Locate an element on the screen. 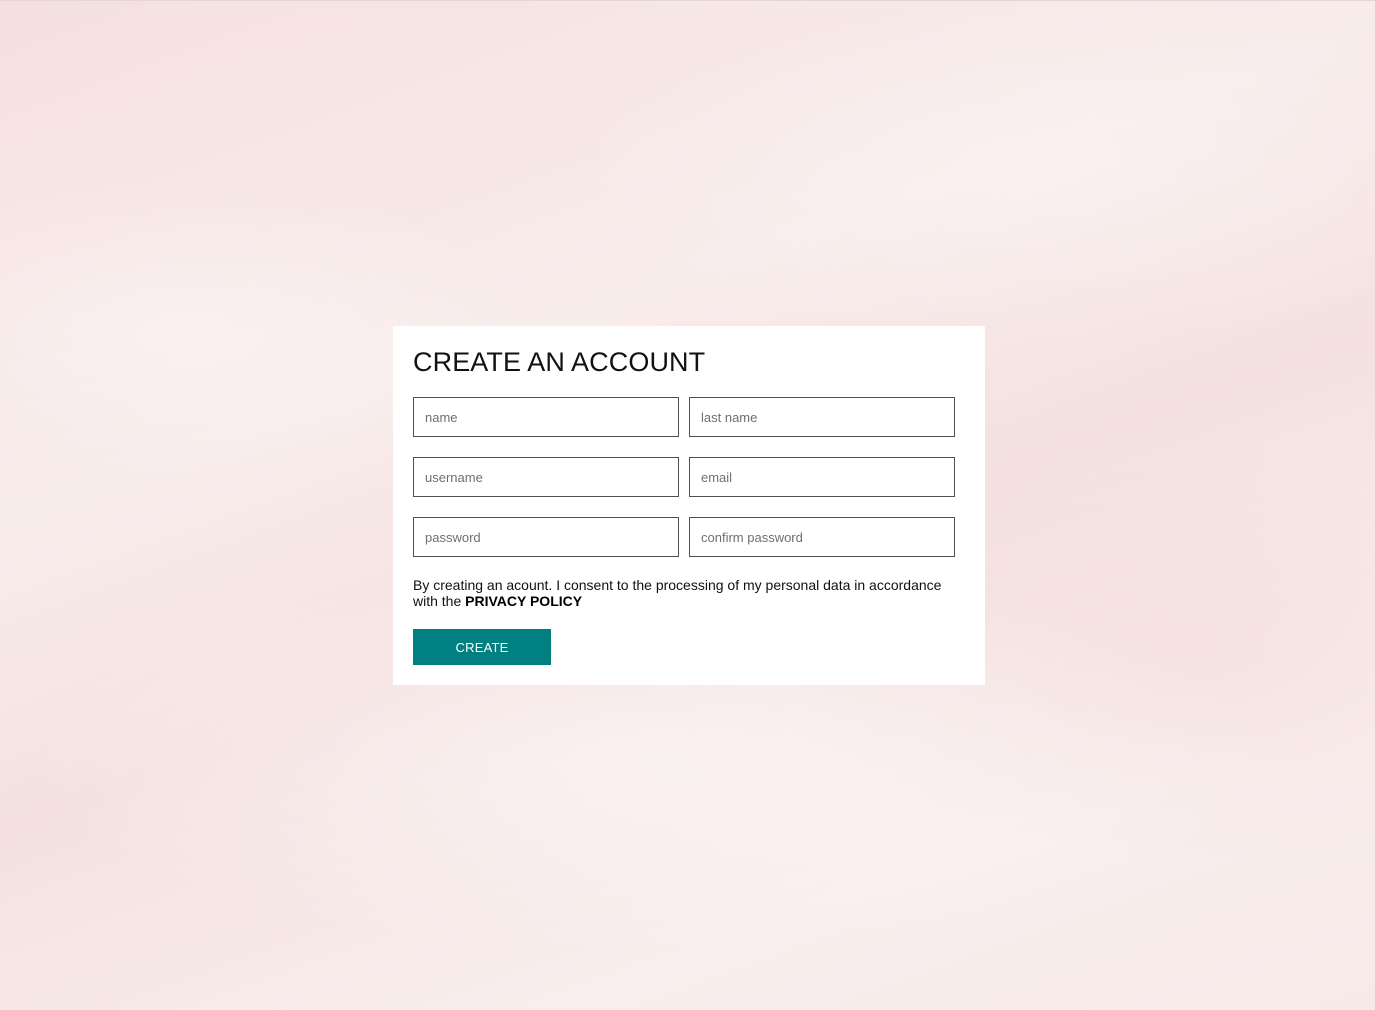 The image size is (1375, 1010). password-input is located at coordinates (546, 537).